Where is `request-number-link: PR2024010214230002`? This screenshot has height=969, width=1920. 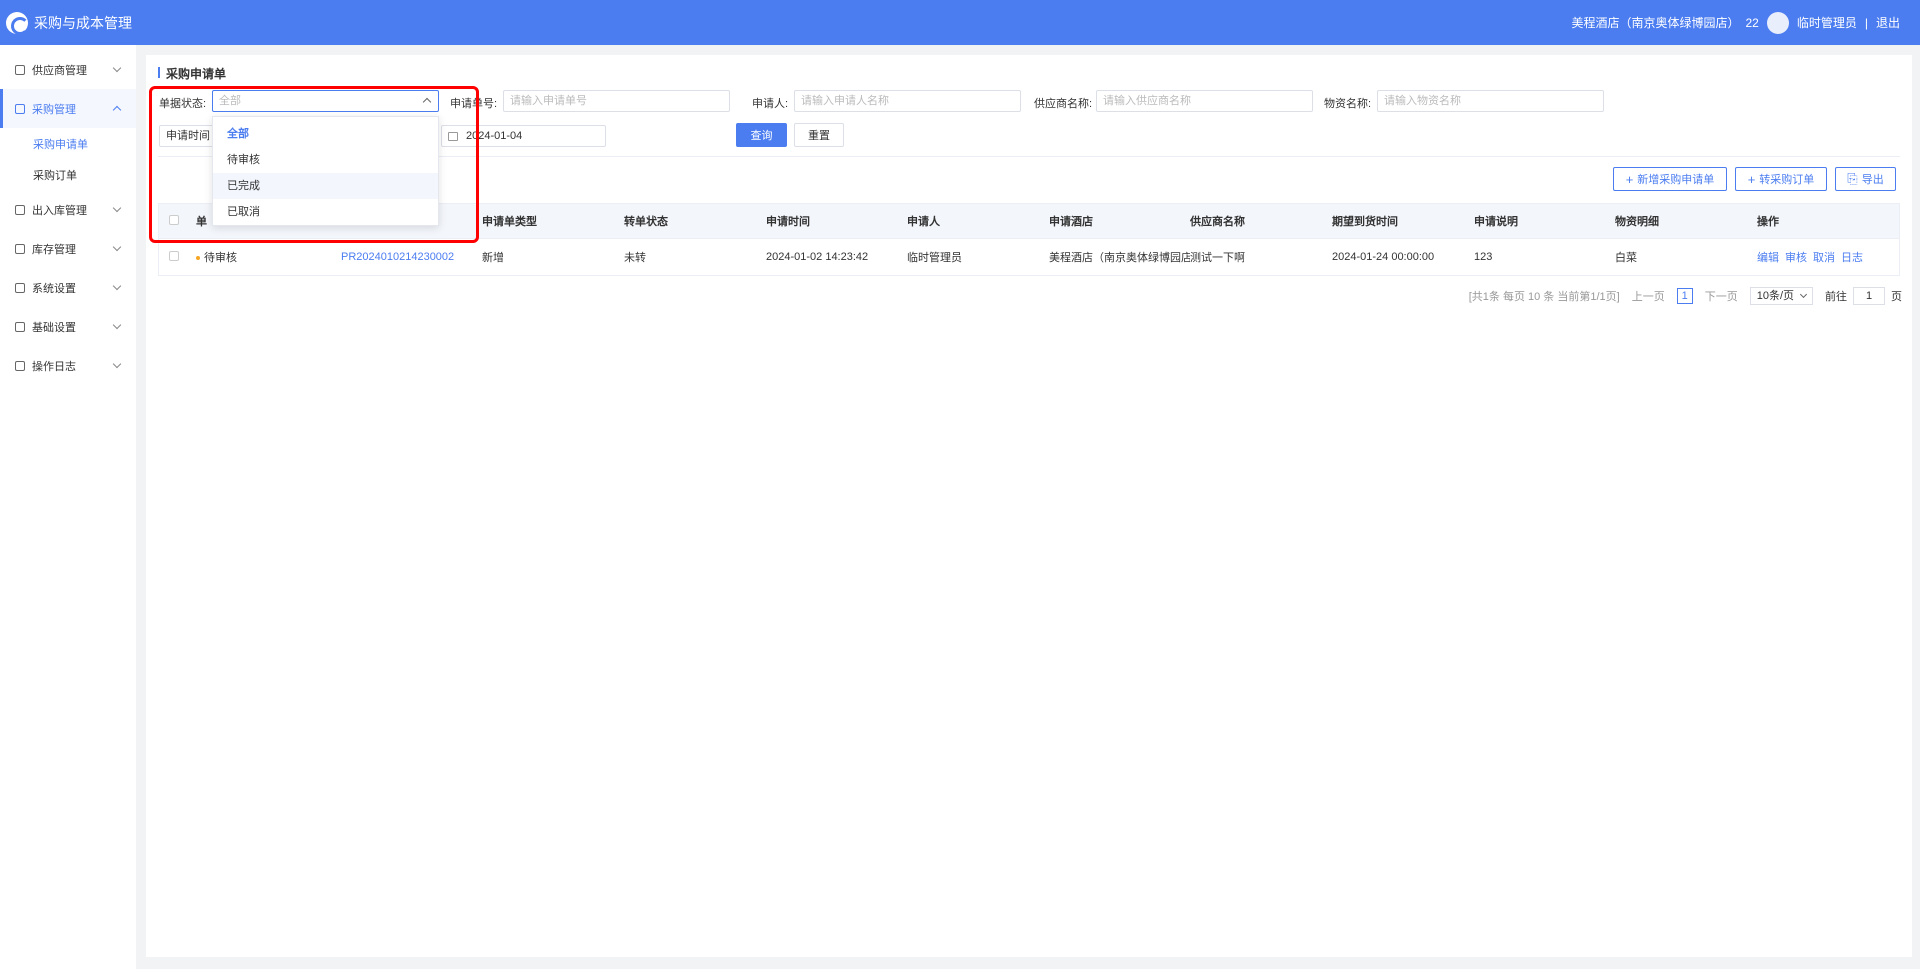
request-number-link: PR2024010214230002 is located at coordinates (411, 257).